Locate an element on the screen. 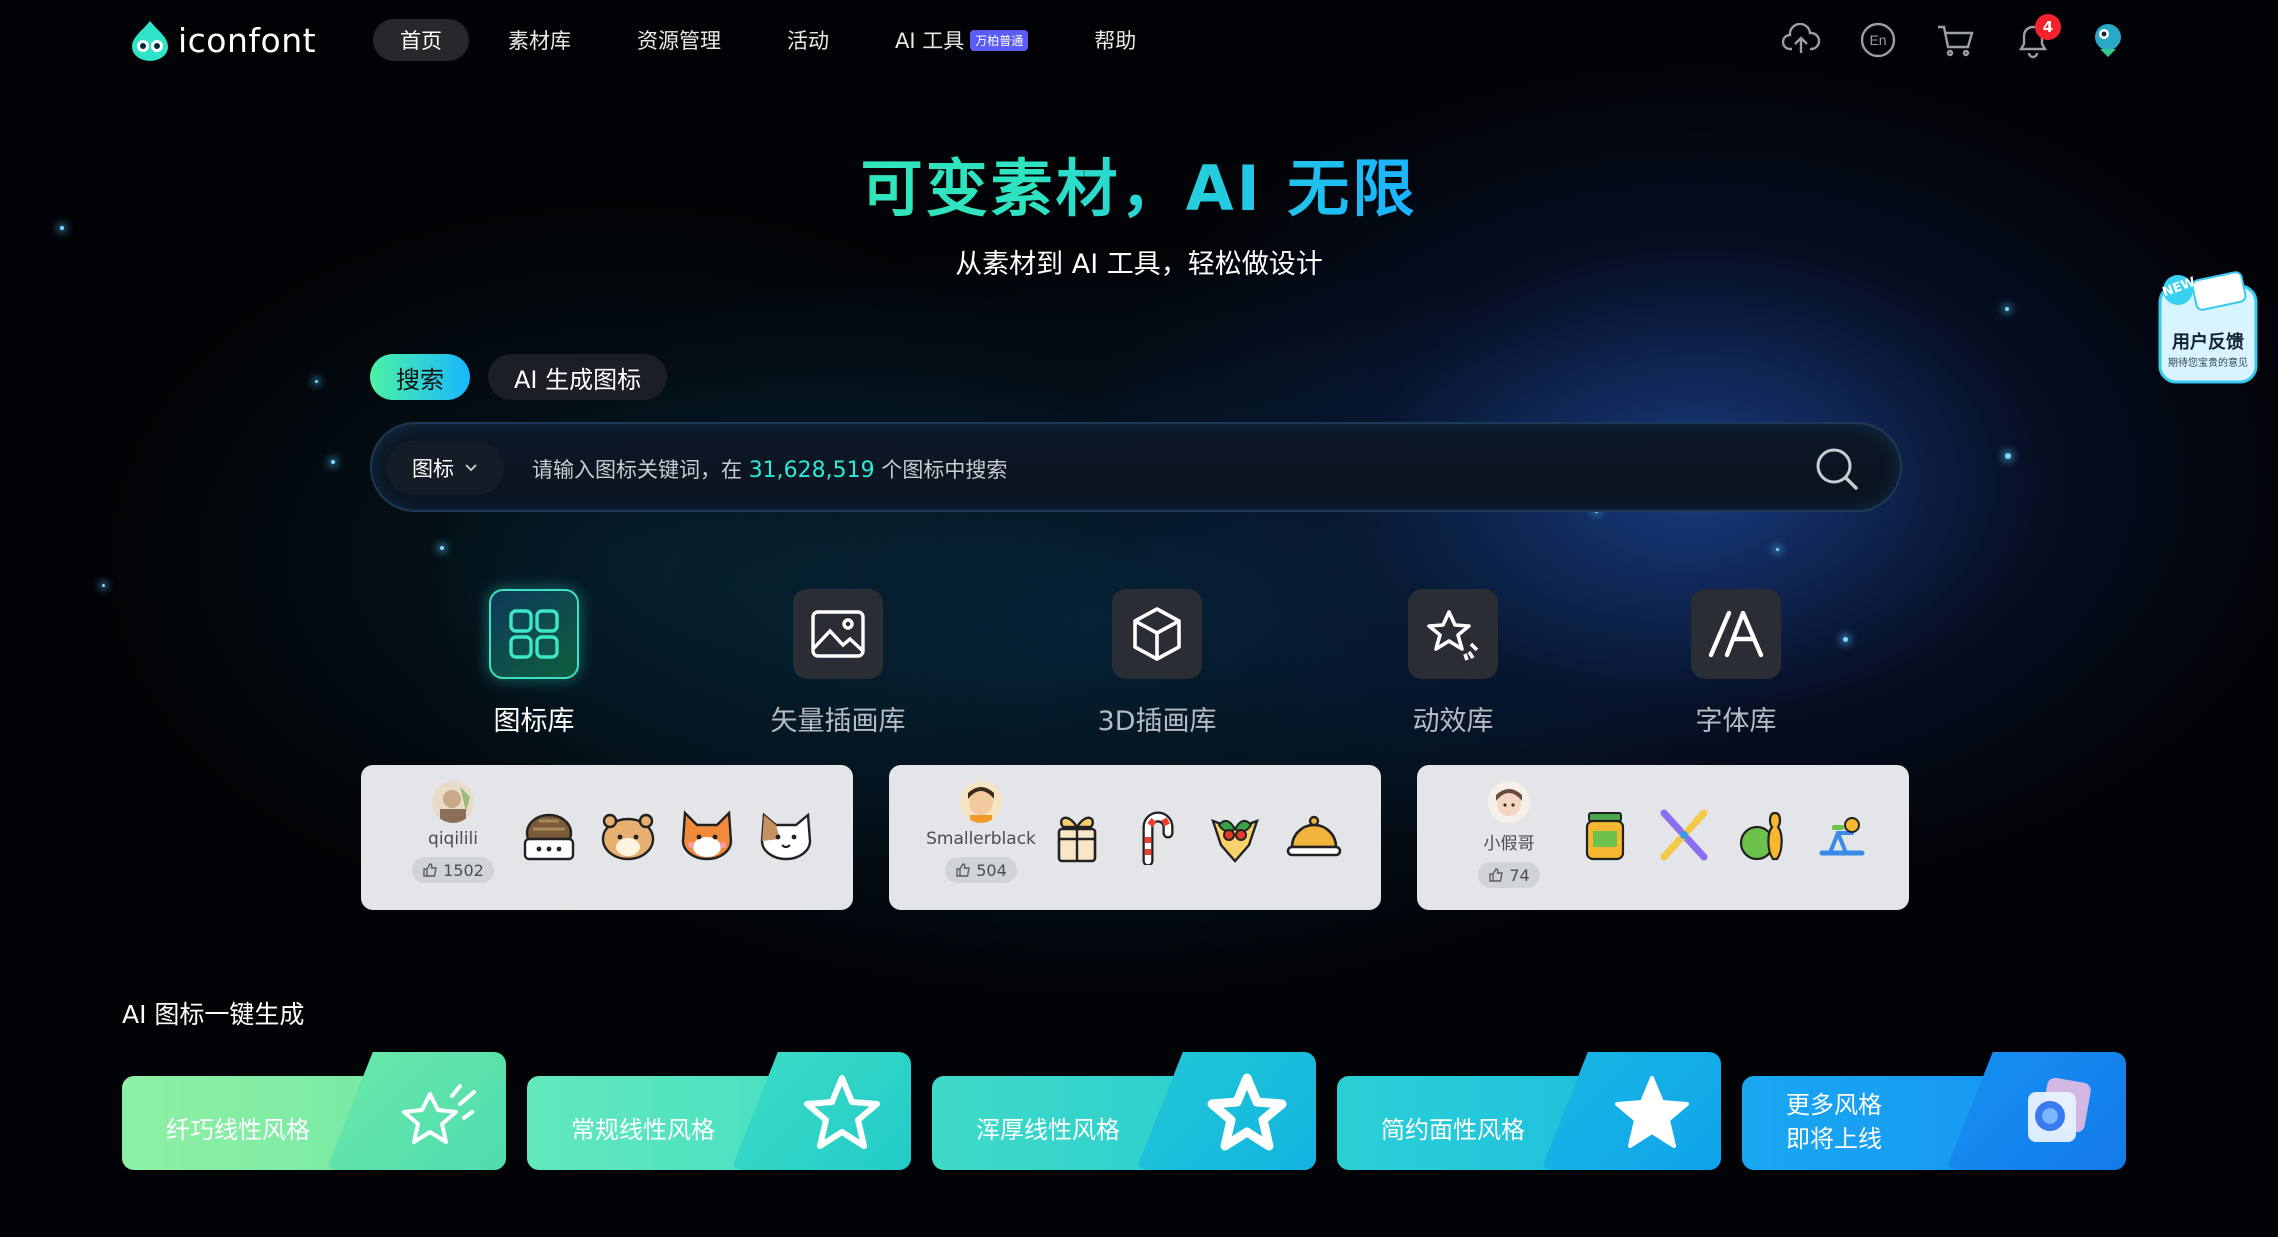  search-type-select: 图标 is located at coordinates (445, 468).